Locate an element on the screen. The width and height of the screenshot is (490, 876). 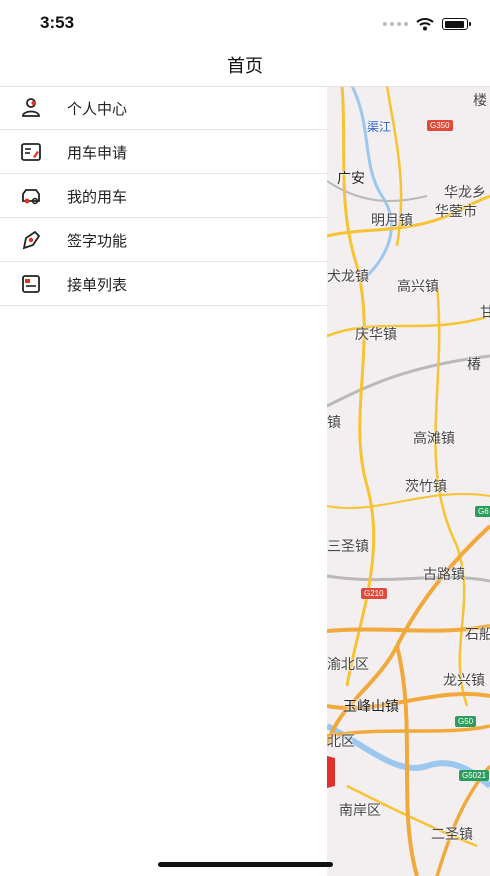
map-label-beiqu: 北区 is located at coordinates (341, 742).